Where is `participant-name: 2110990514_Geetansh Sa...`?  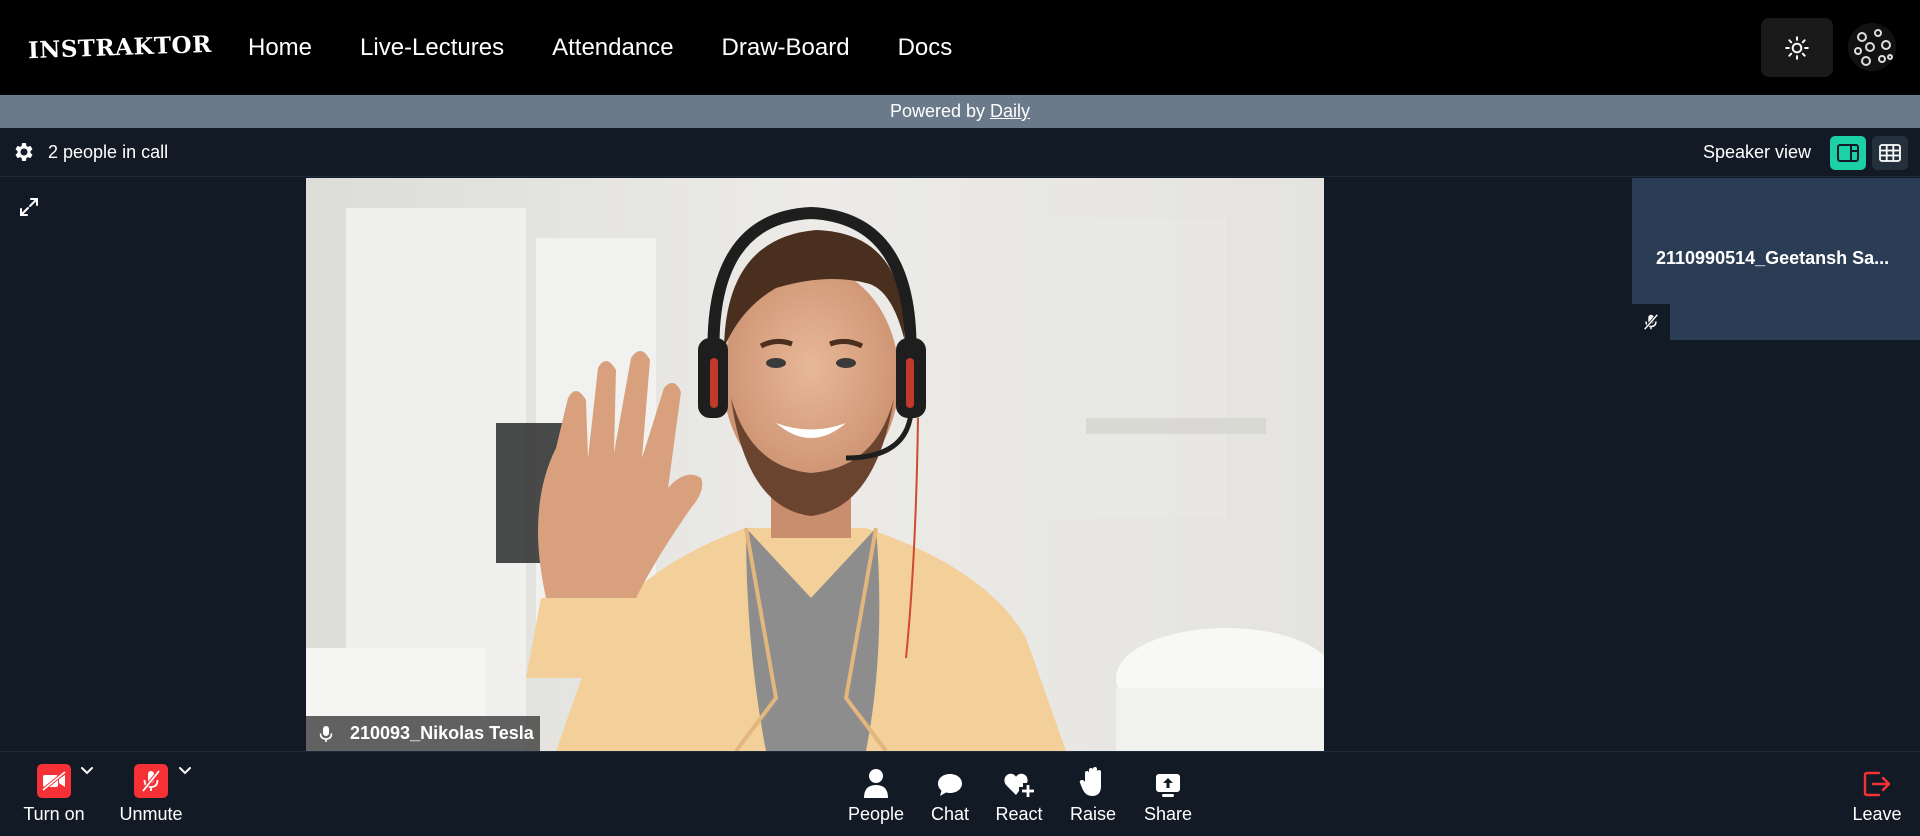
participant-name: 2110990514_Geetansh Sa... is located at coordinates (1773, 258).